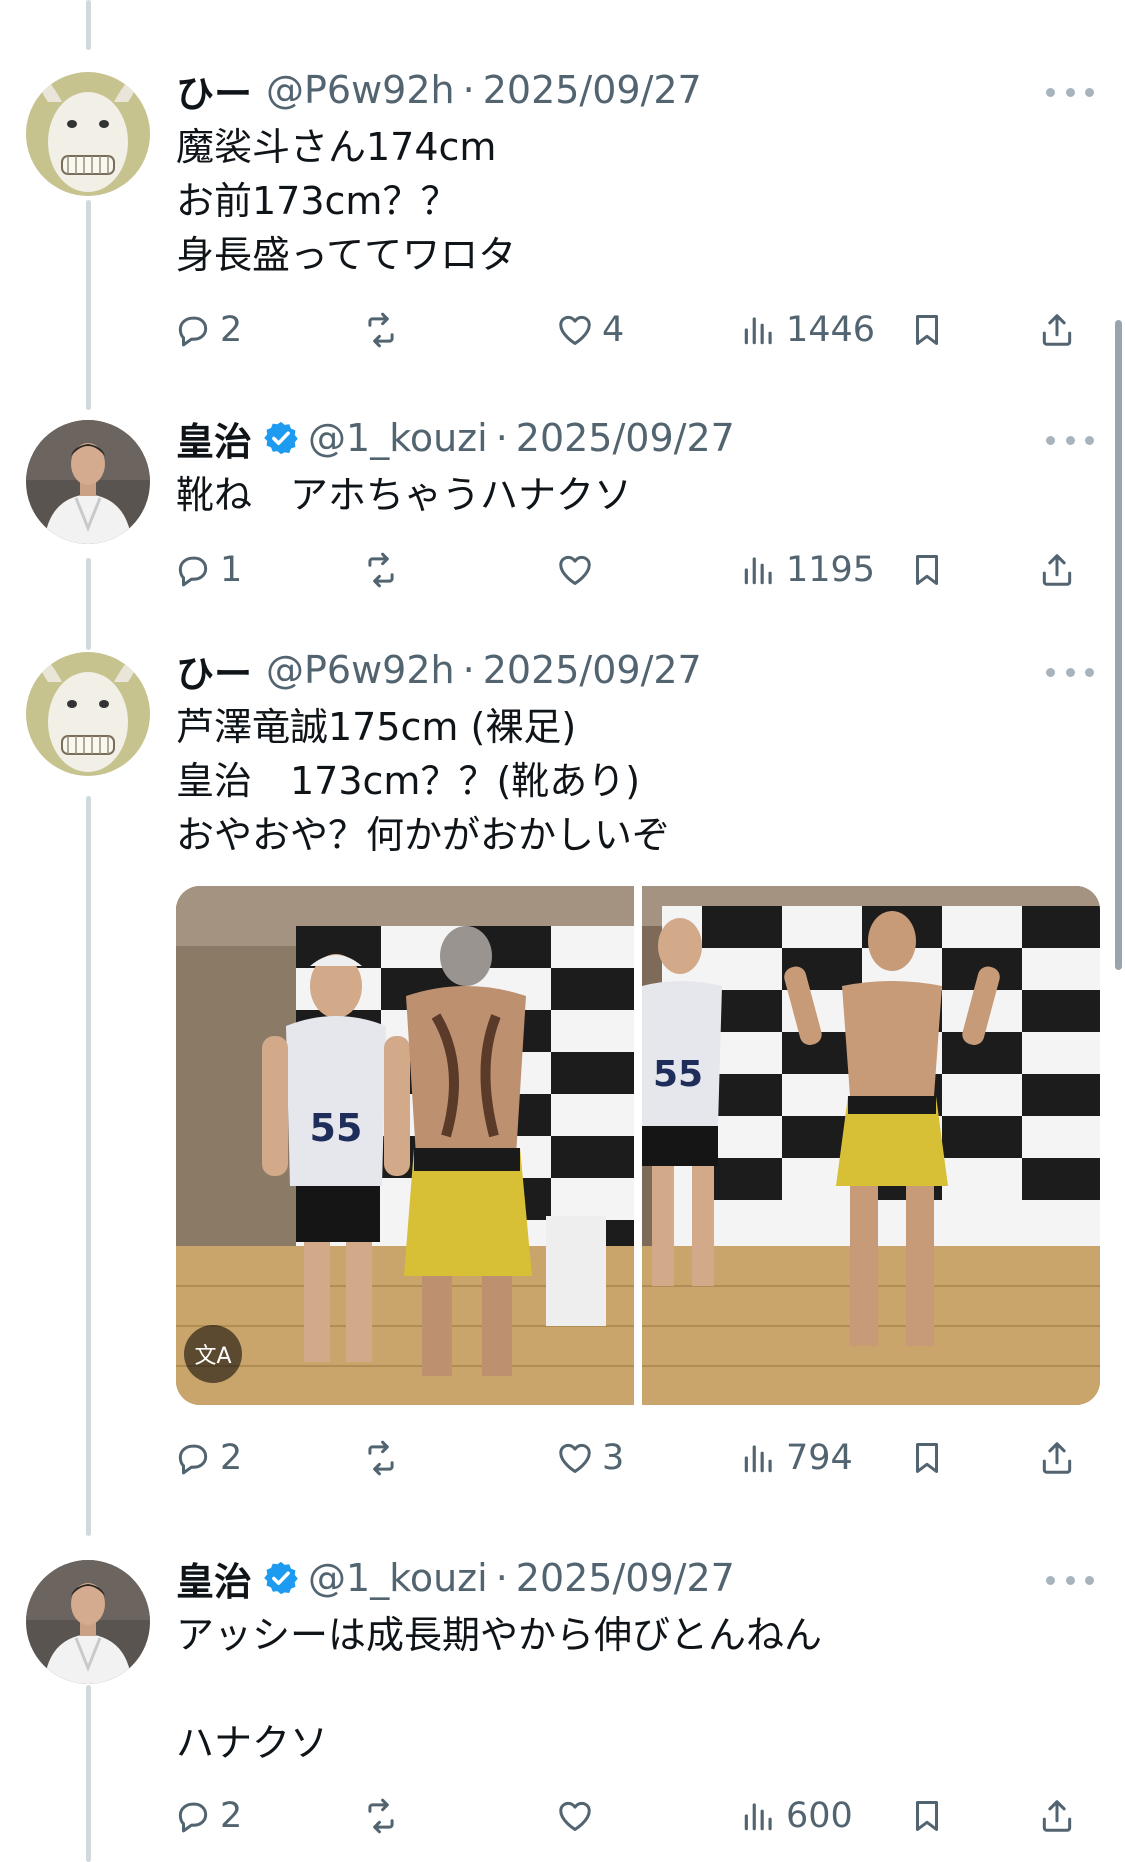 Image resolution: width=1125 pixels, height=1862 pixels. Describe the element at coordinates (796, 1816) in the screenshot. I see `views-button: 600` at that location.